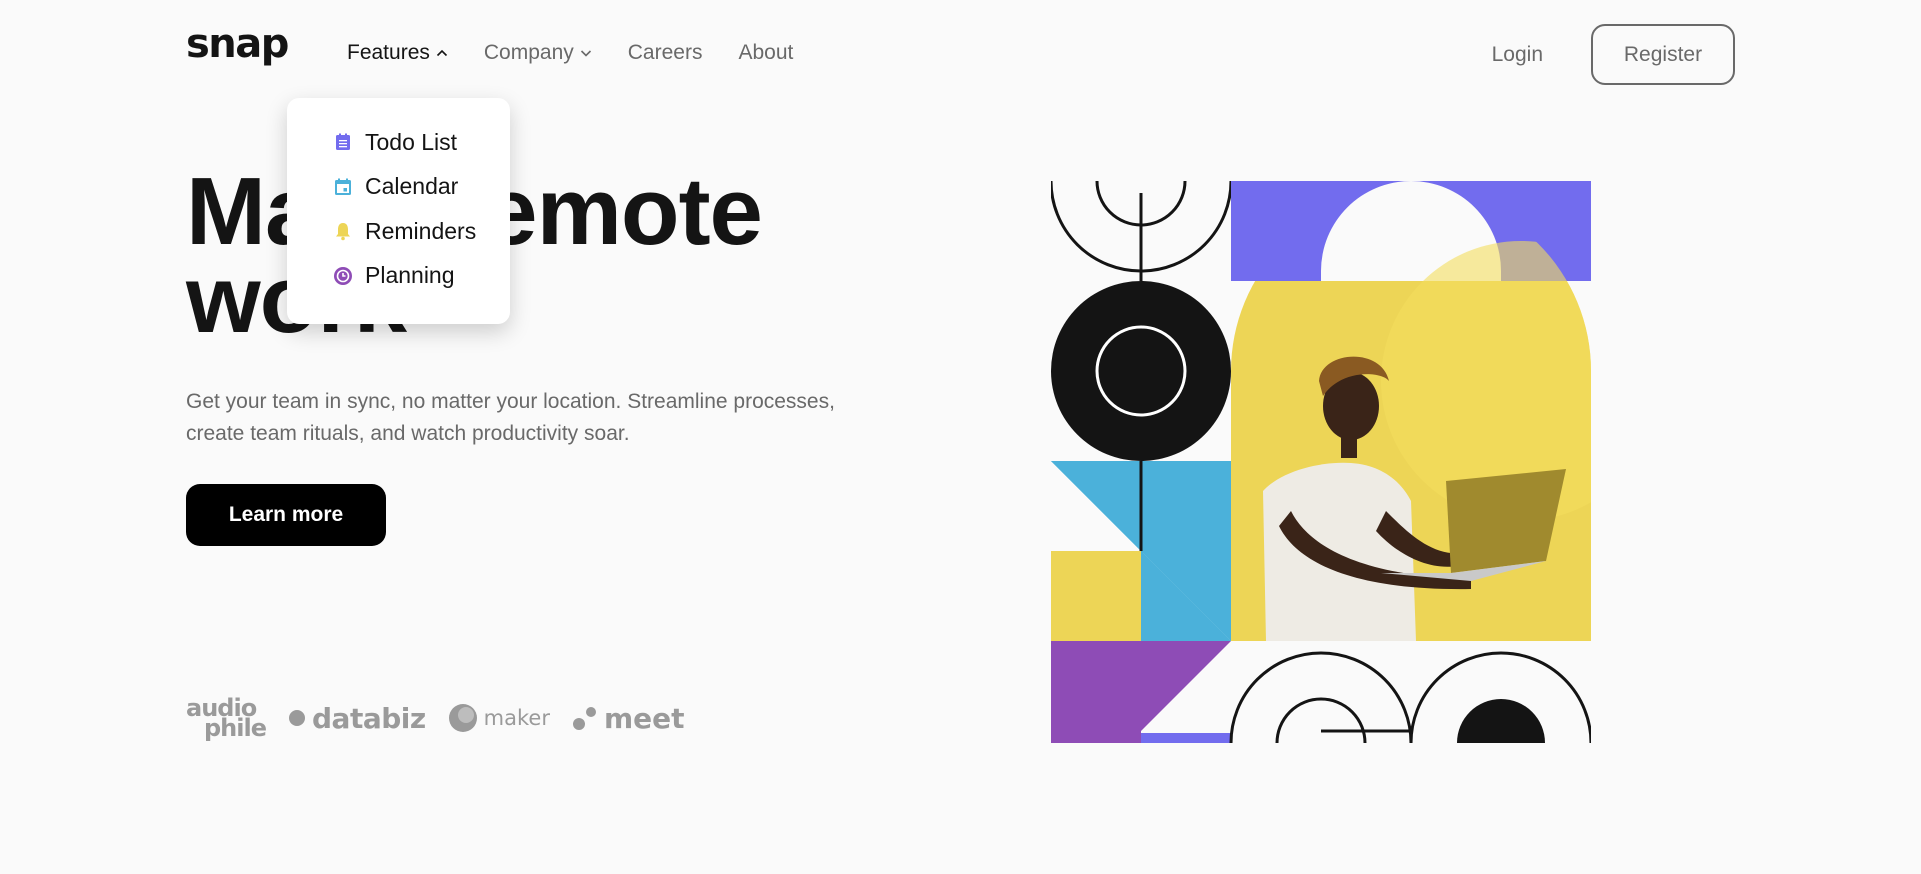 This screenshot has width=1921, height=874. I want to click on chevron-down-icon, so click(585, 53).